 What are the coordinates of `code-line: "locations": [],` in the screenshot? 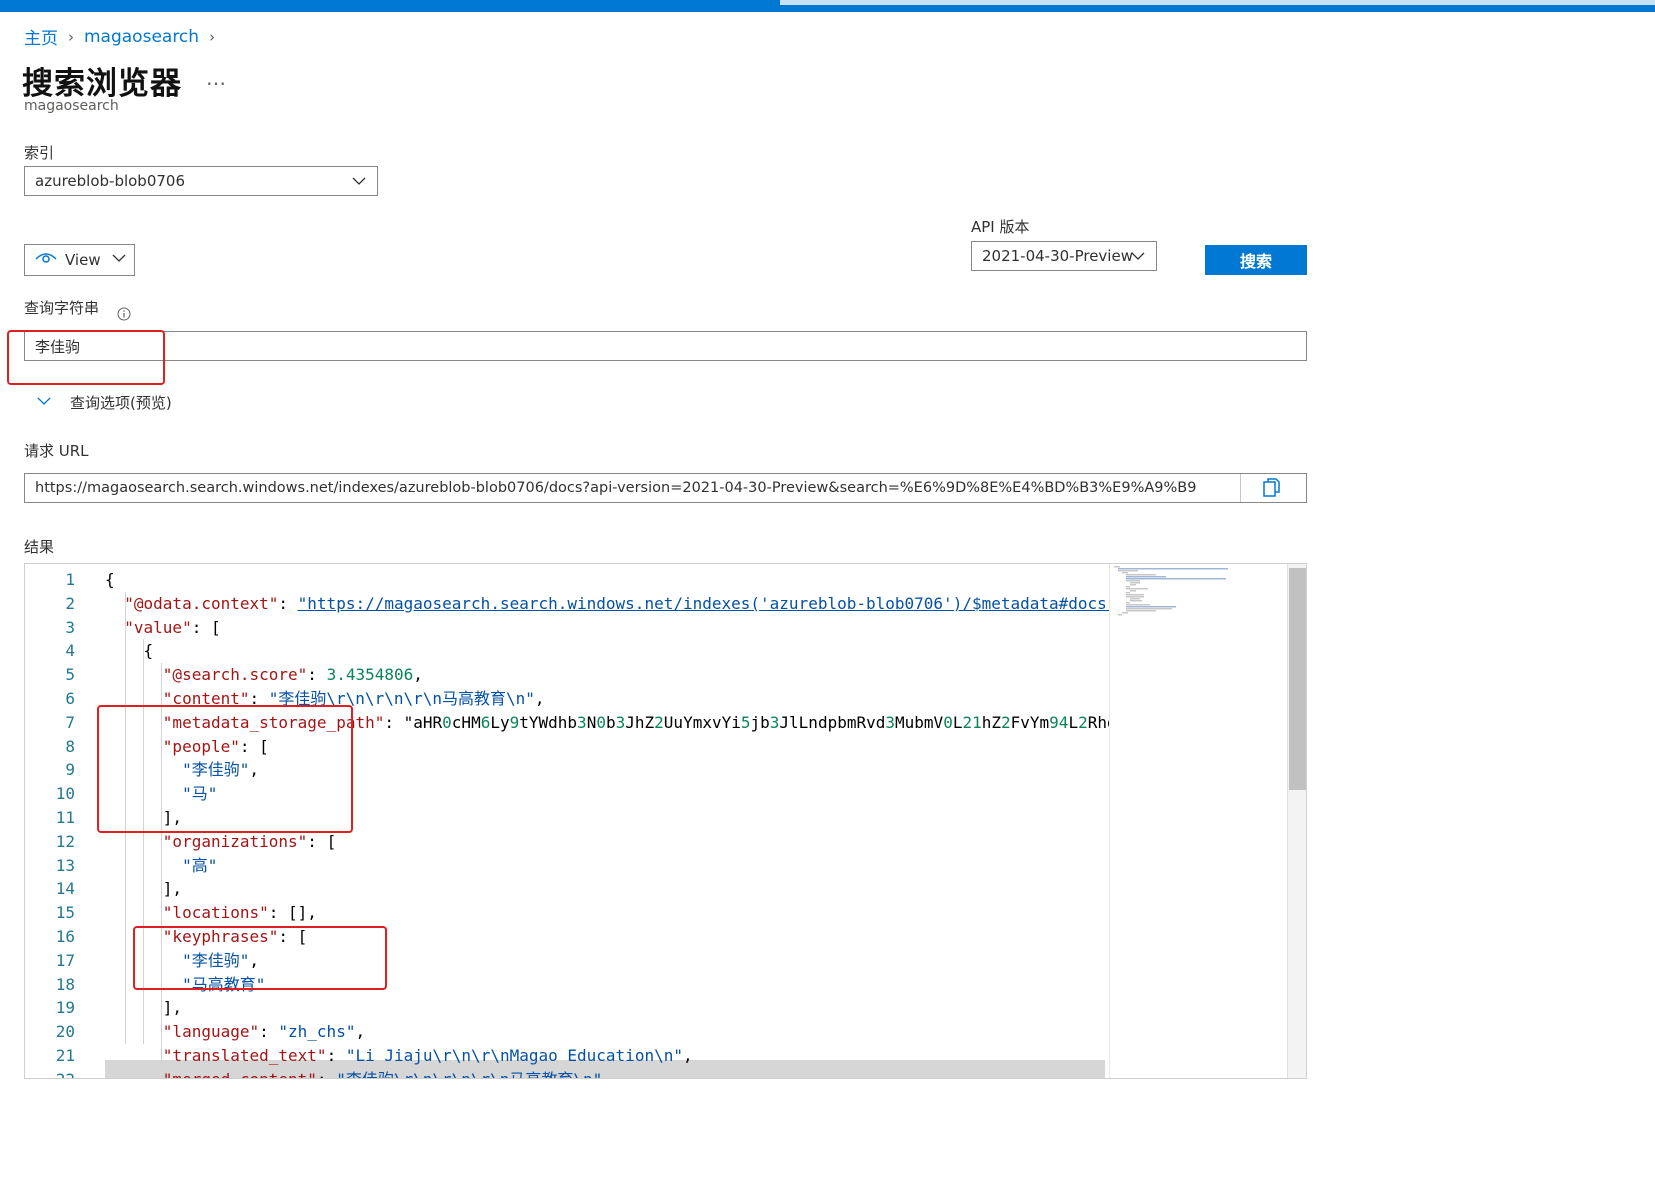 It's located at (239, 913).